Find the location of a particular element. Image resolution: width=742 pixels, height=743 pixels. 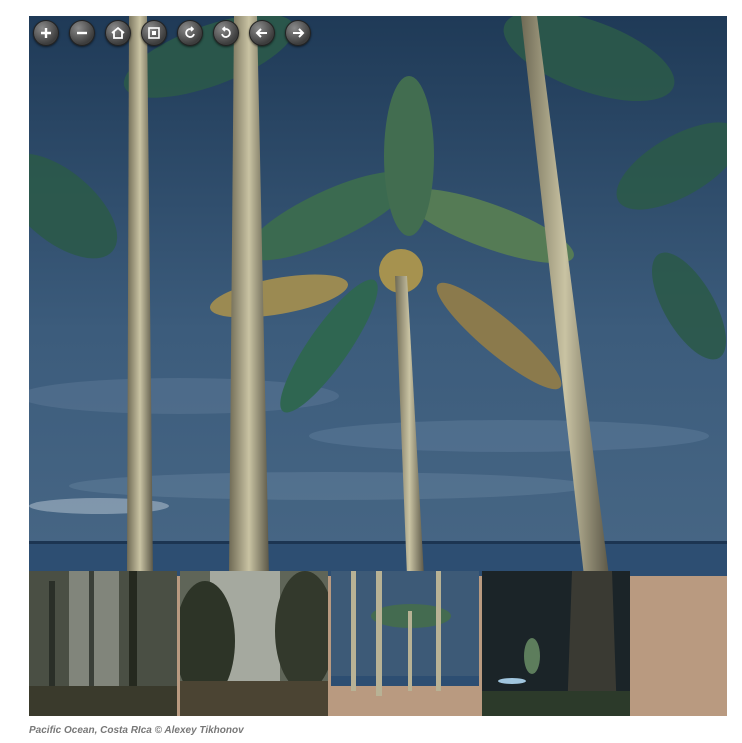

previous-button is located at coordinates (262, 33).